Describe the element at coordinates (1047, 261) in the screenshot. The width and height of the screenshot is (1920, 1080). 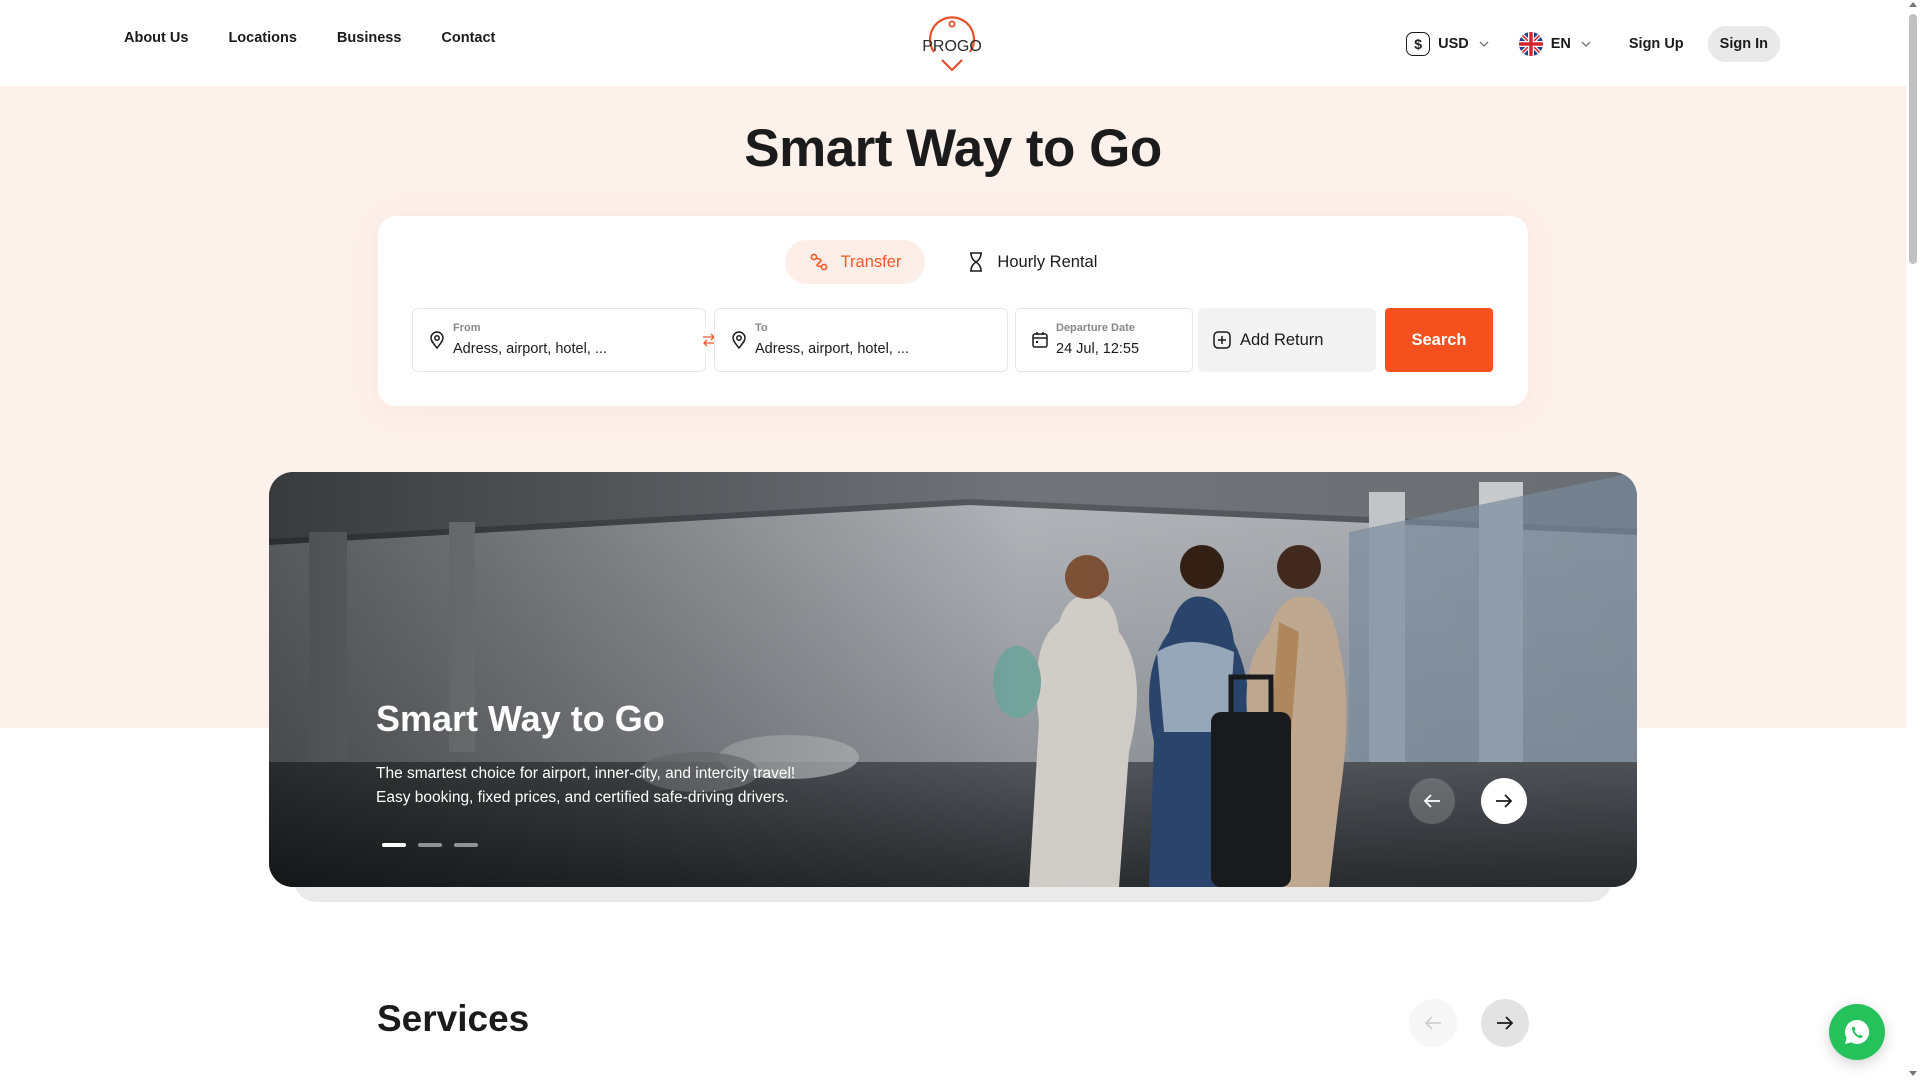
I see `tab-hourly-rental-label: Hourly Rental` at that location.